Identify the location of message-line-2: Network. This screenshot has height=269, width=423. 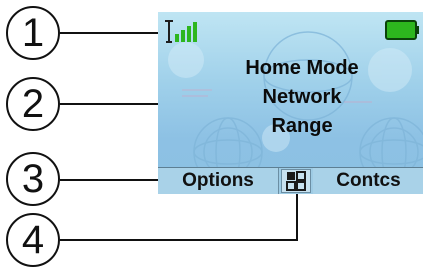
(302, 97).